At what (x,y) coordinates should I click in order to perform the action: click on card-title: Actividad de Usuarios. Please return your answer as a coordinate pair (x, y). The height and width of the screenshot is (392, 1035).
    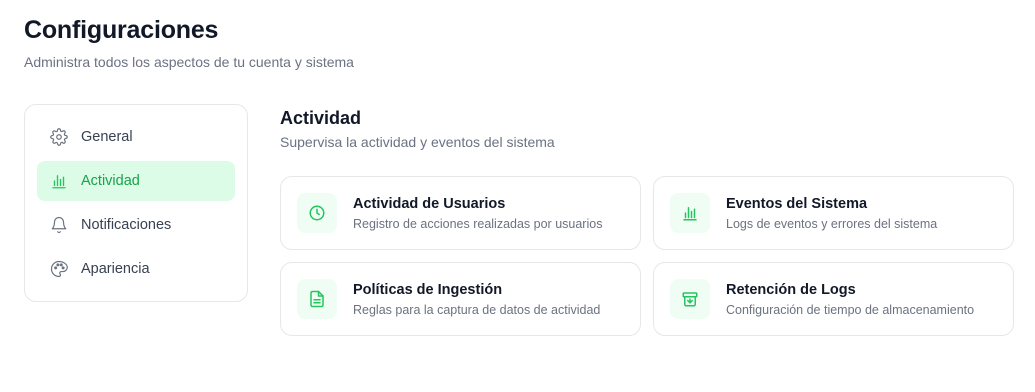
    Looking at the image, I should click on (429, 203).